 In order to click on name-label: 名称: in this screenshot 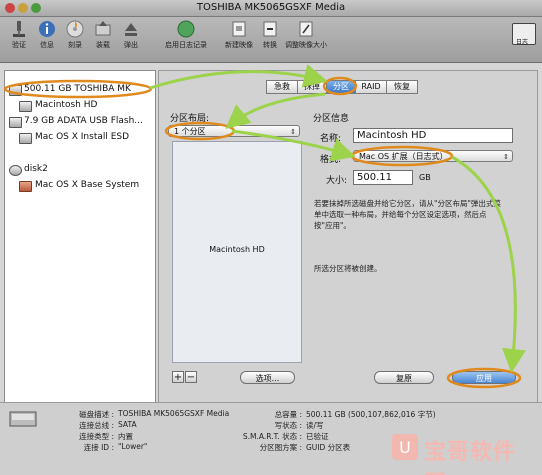, I will do `click(331, 139)`.